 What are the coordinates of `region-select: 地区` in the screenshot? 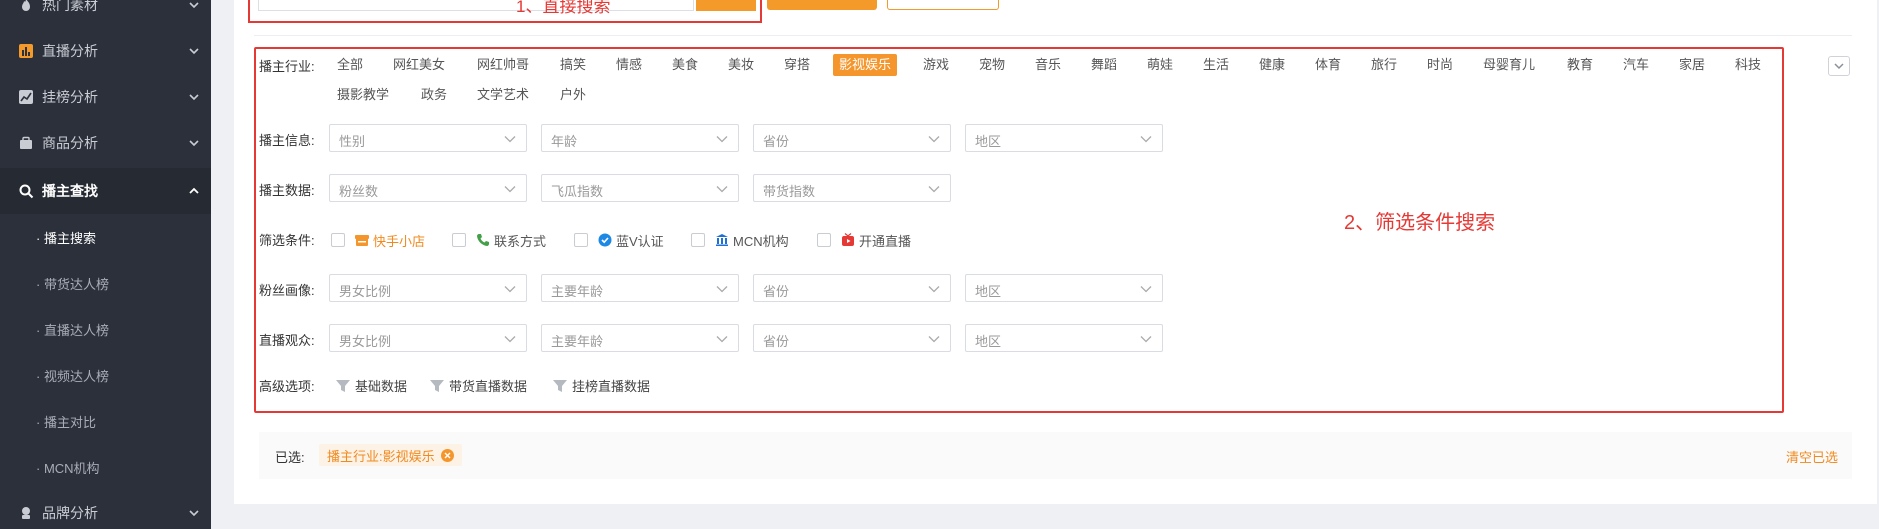 It's located at (1064, 138).